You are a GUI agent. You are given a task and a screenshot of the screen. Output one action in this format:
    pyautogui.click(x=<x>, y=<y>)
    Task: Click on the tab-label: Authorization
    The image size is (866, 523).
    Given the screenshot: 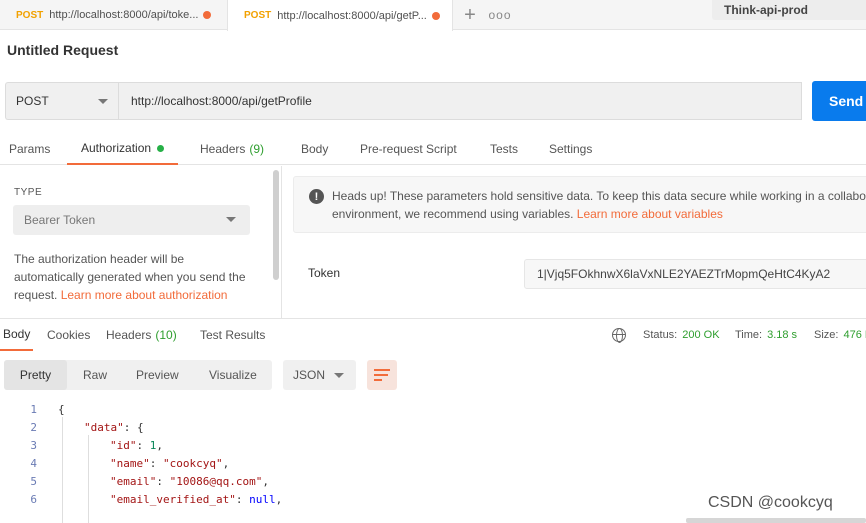 What is the action you would take?
    pyautogui.click(x=116, y=148)
    